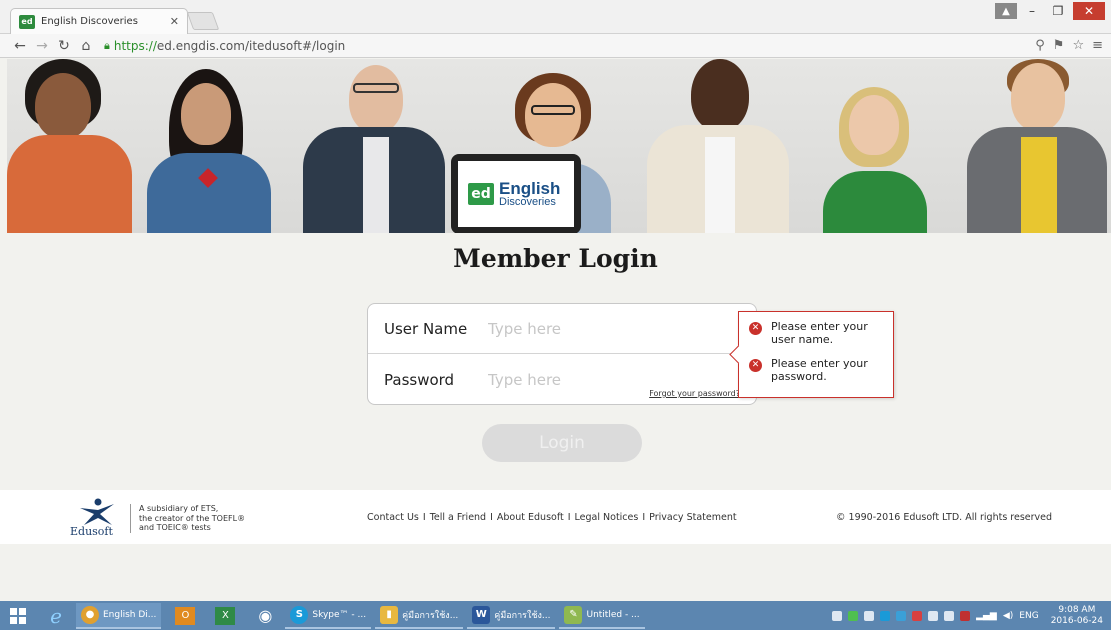 The width and height of the screenshot is (1111, 630). I want to click on forgot-password-link: Forgot your password?, so click(694, 393).